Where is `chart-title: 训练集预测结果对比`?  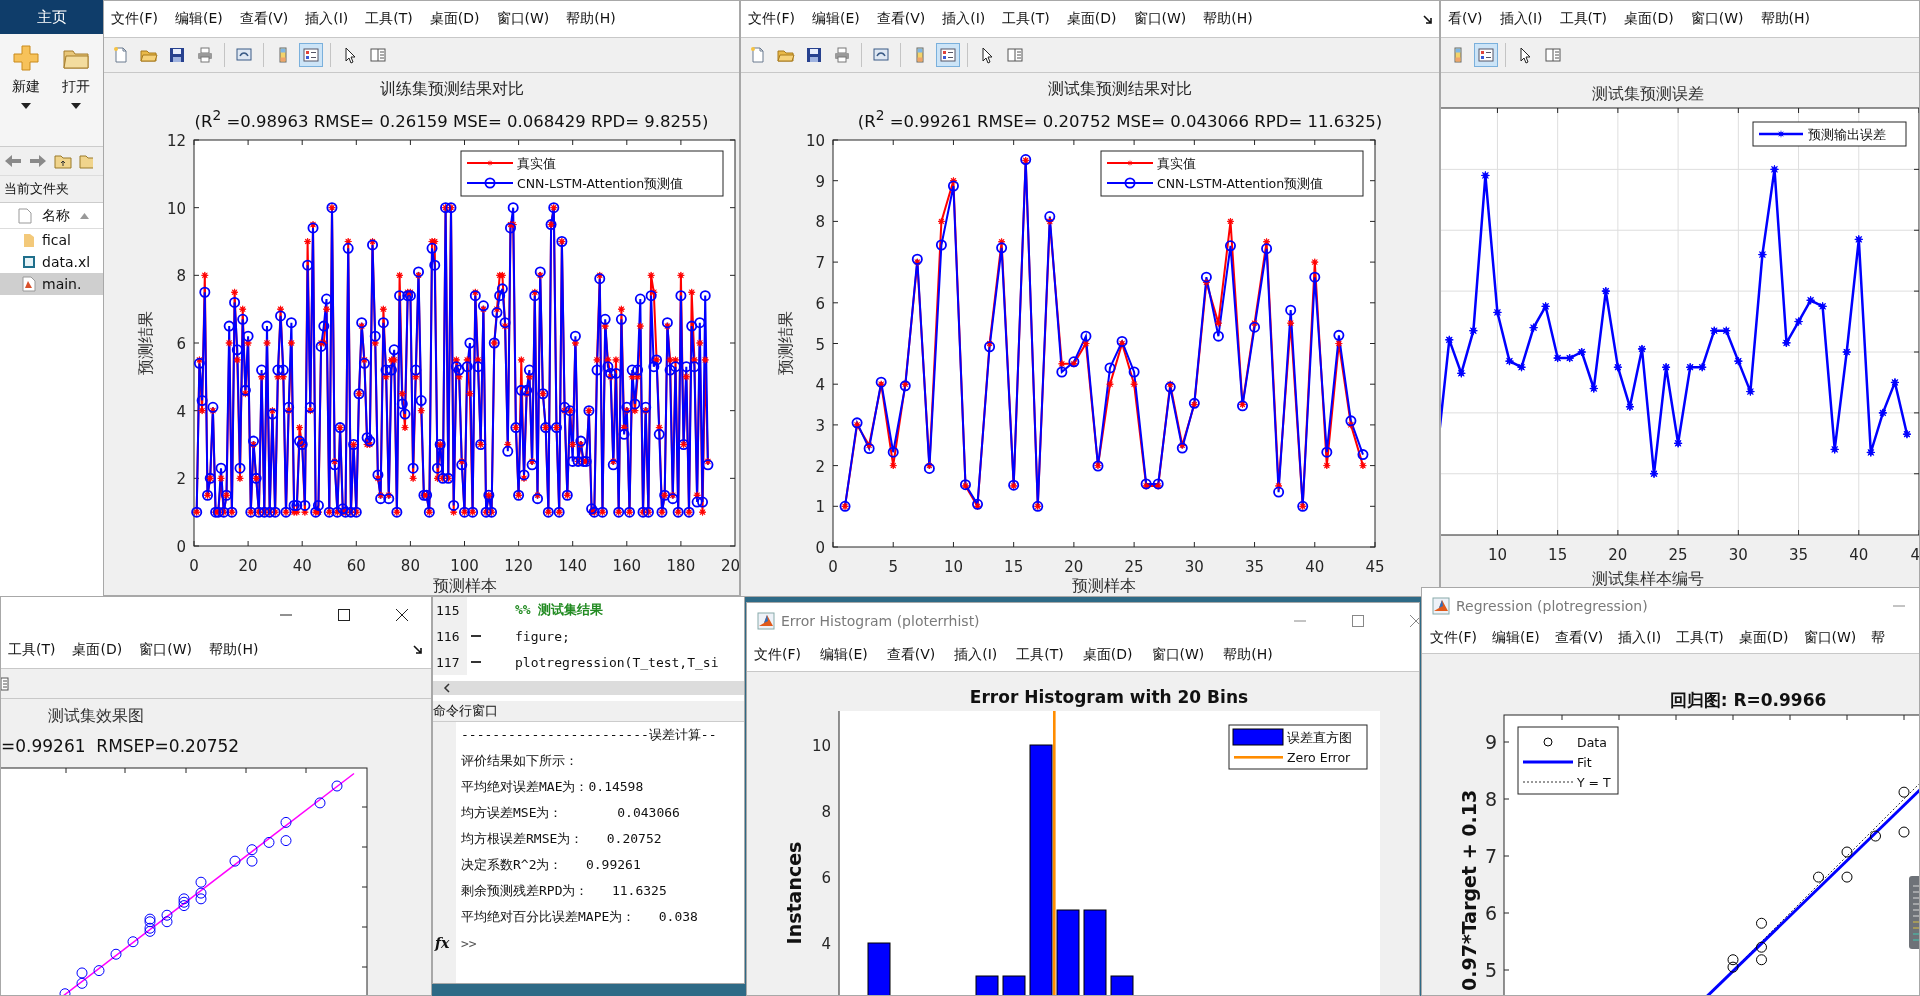 chart-title: 训练集预测结果对比 is located at coordinates (451, 89).